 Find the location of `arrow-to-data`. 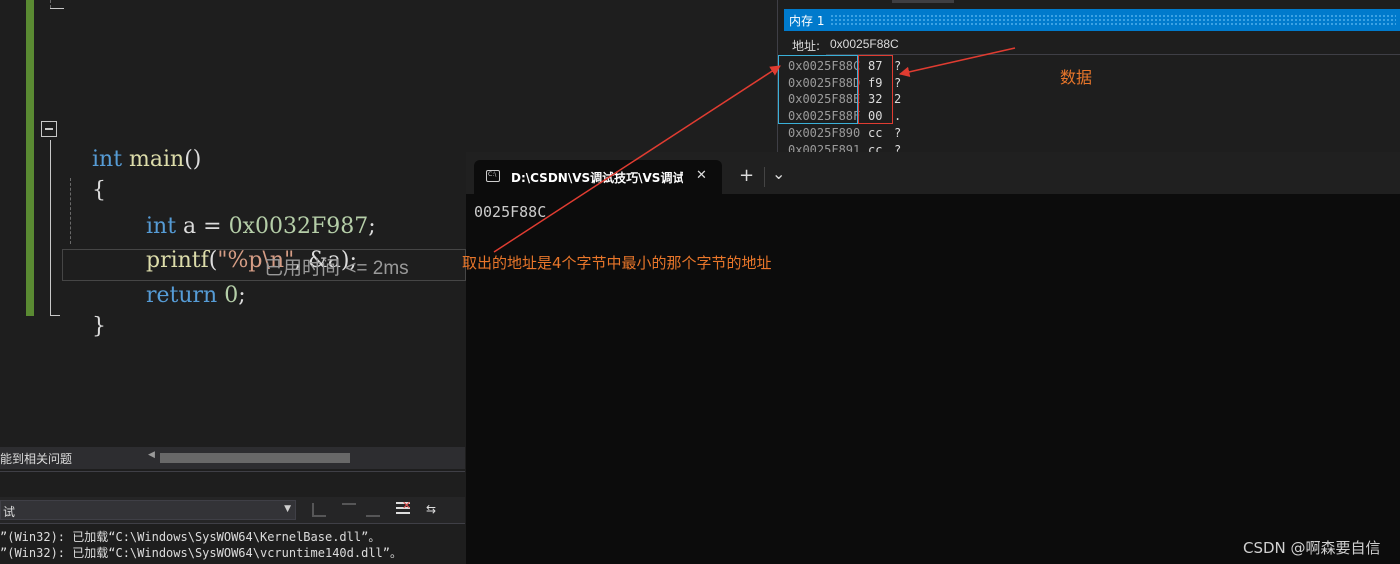

arrow-to-data is located at coordinates (957, 62).